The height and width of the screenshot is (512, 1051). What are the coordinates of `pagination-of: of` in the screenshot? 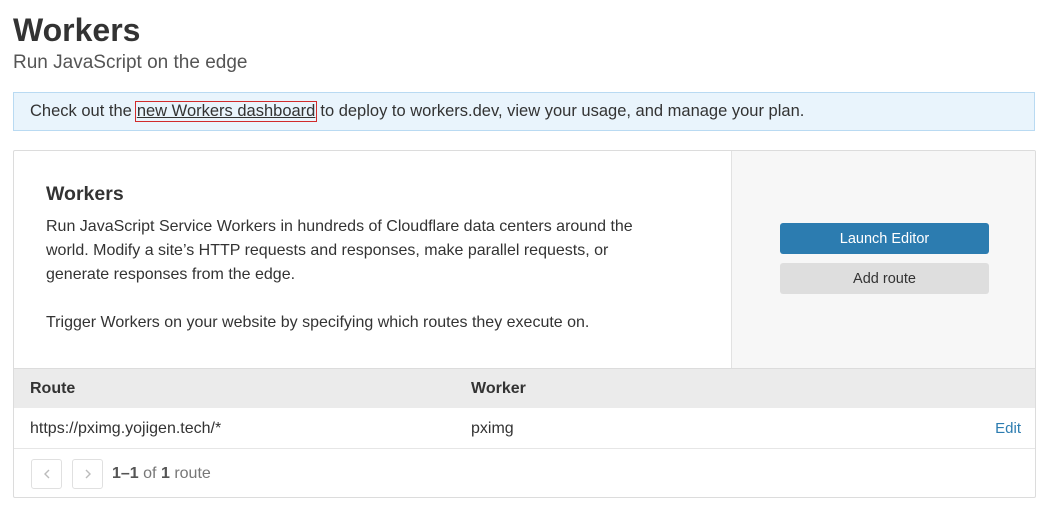 It's located at (150, 473).